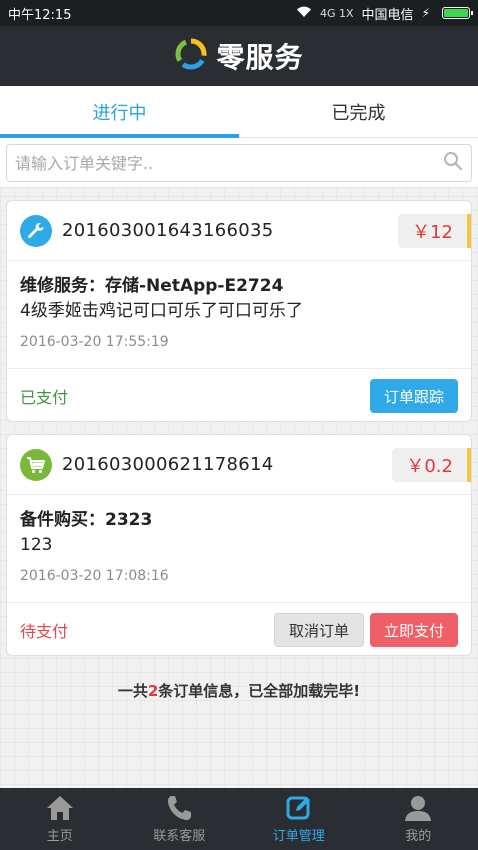  I want to click on track-order-button: 订单跟踪, so click(413, 396).